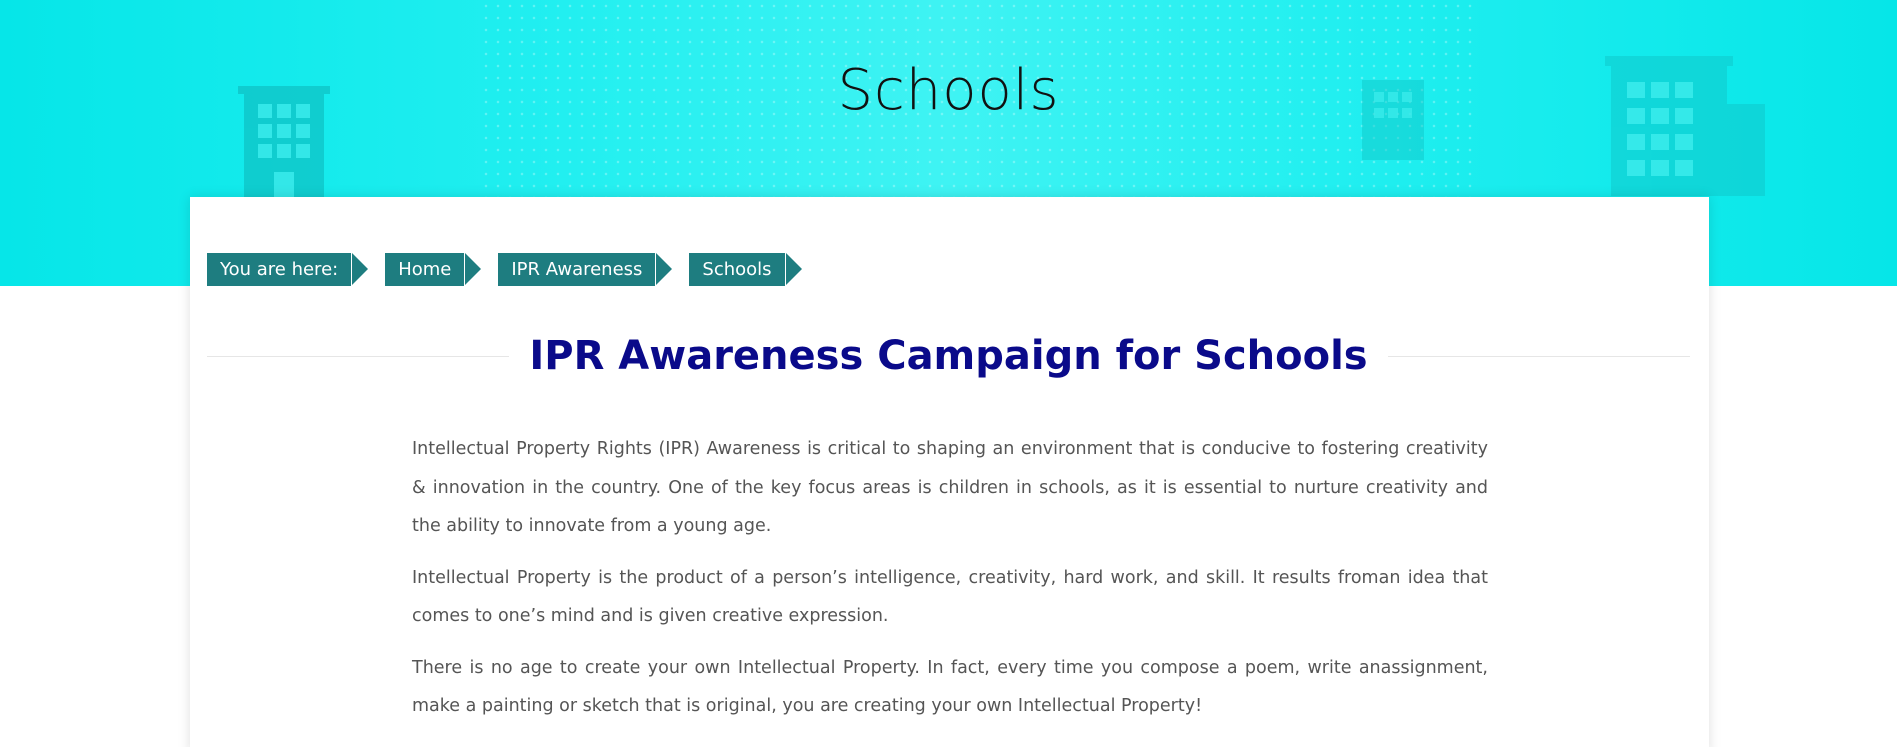 The height and width of the screenshot is (747, 1897). What do you see at coordinates (358, 356) in the screenshot?
I see `heading-divider-left` at bounding box center [358, 356].